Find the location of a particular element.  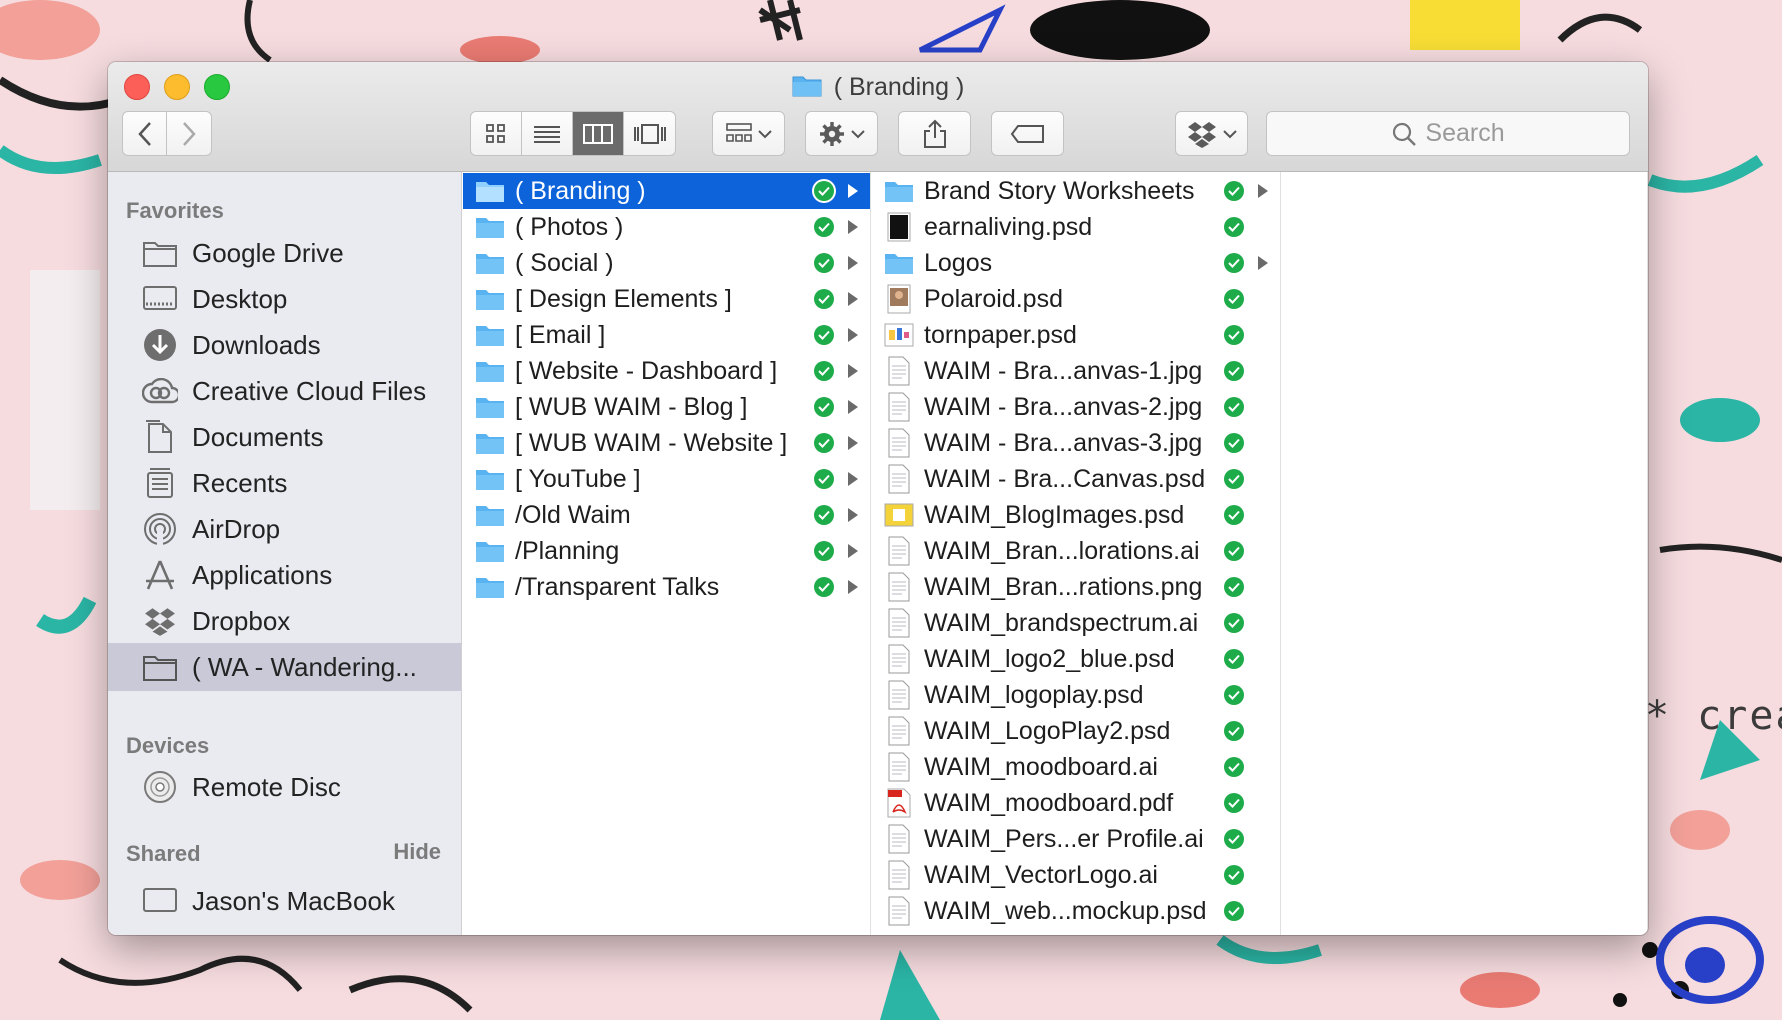

folder-row: Logos is located at coordinates (1076, 263).